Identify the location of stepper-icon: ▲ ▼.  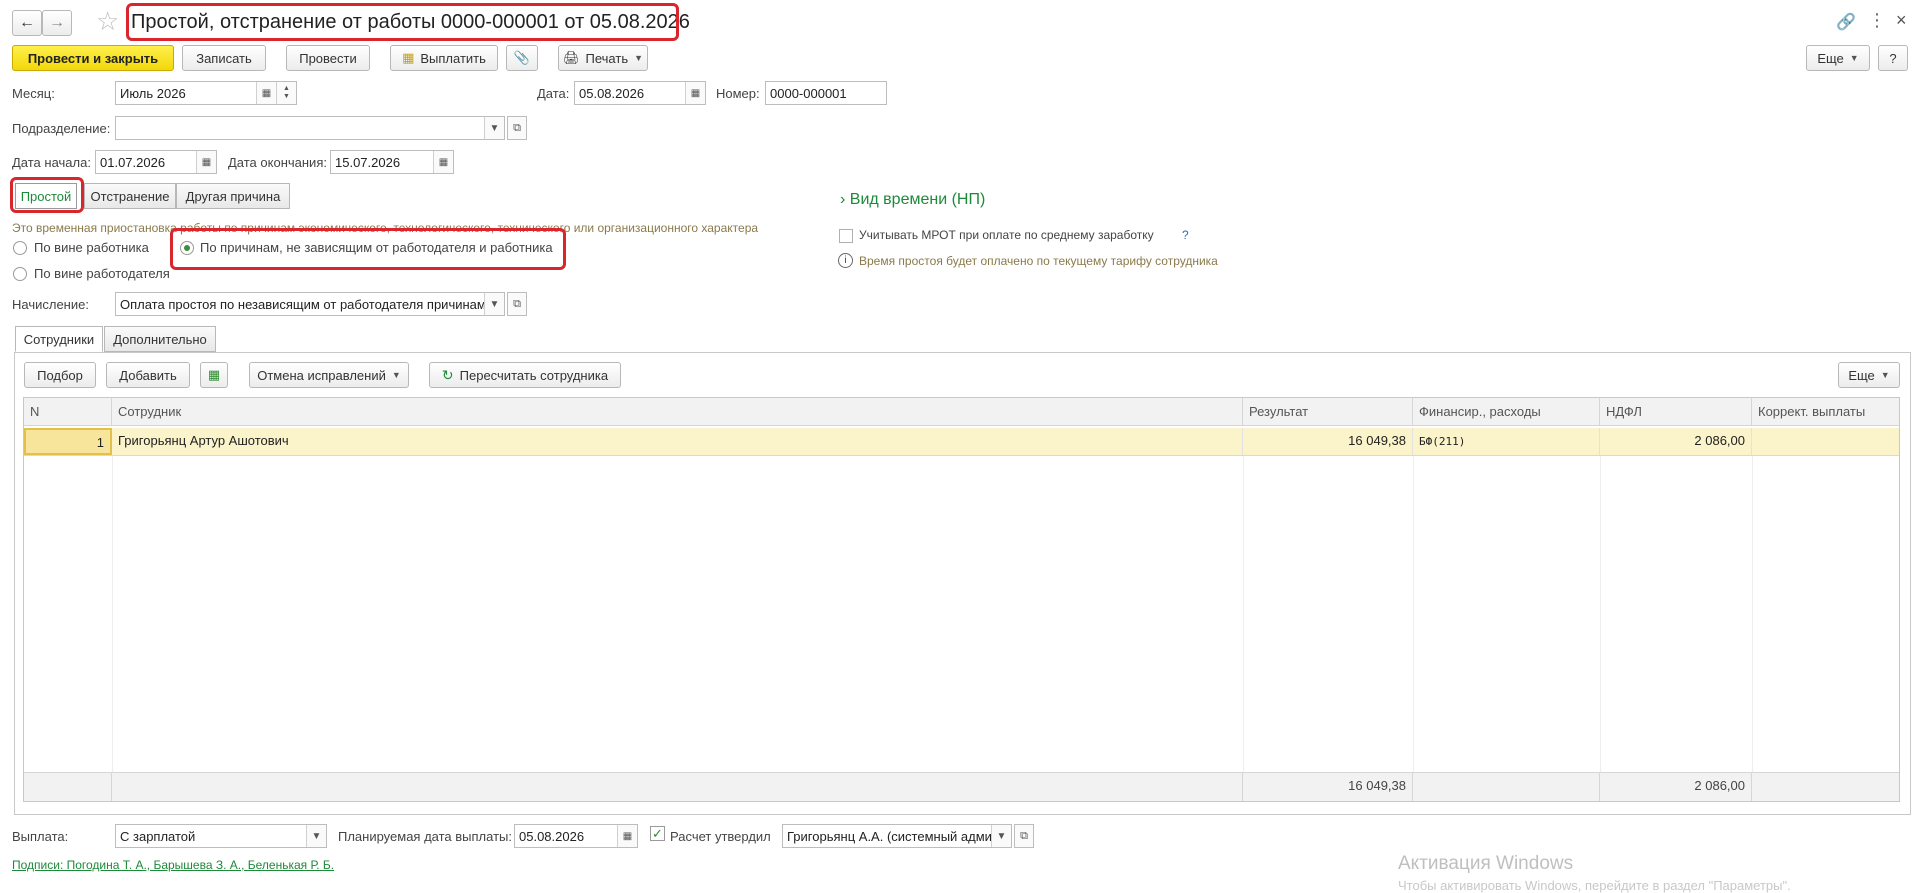
(286, 93).